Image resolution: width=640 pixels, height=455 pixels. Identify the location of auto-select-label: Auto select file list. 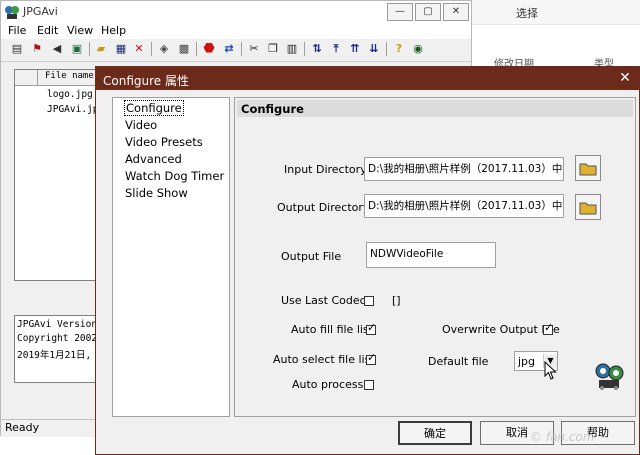
(324, 359).